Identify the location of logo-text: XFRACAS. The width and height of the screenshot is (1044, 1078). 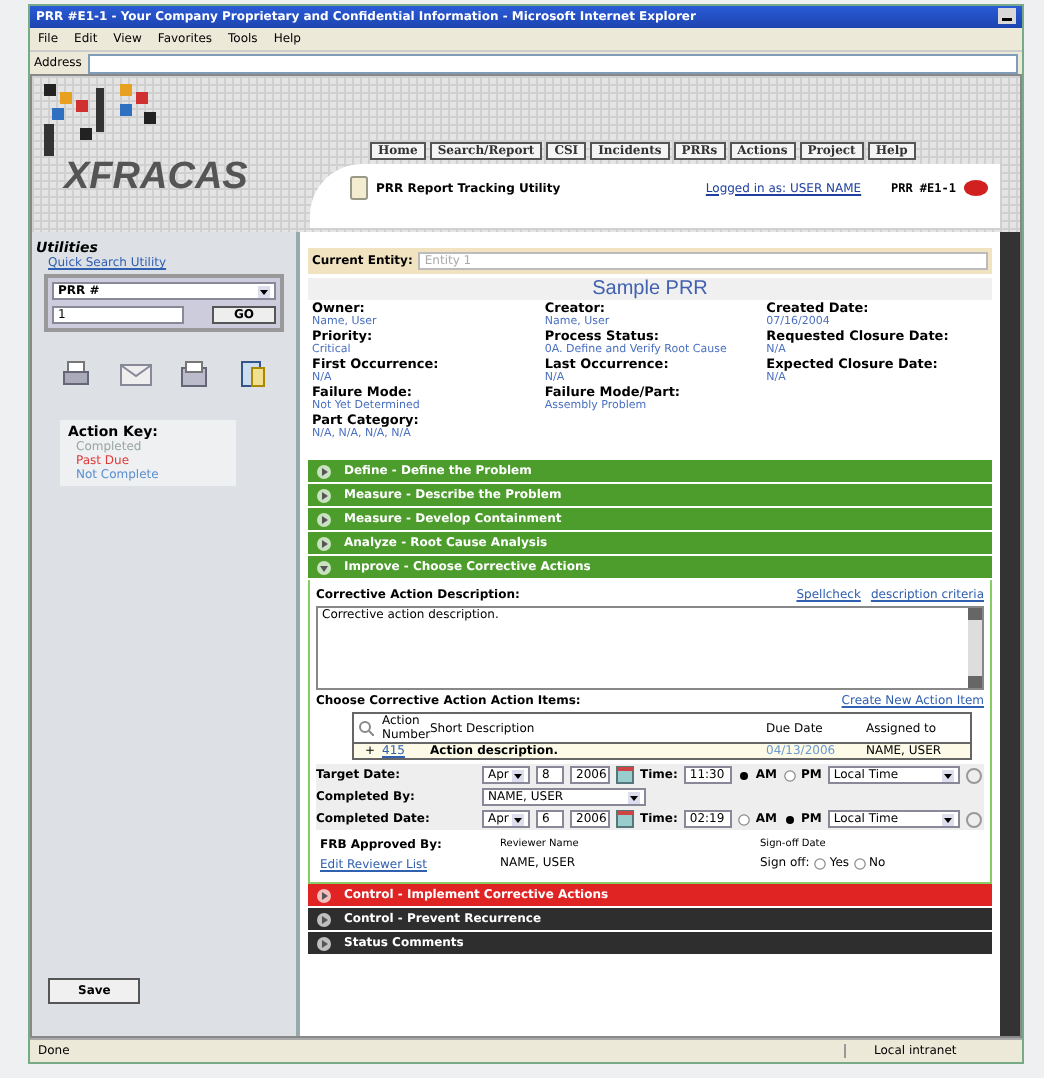
(157, 178).